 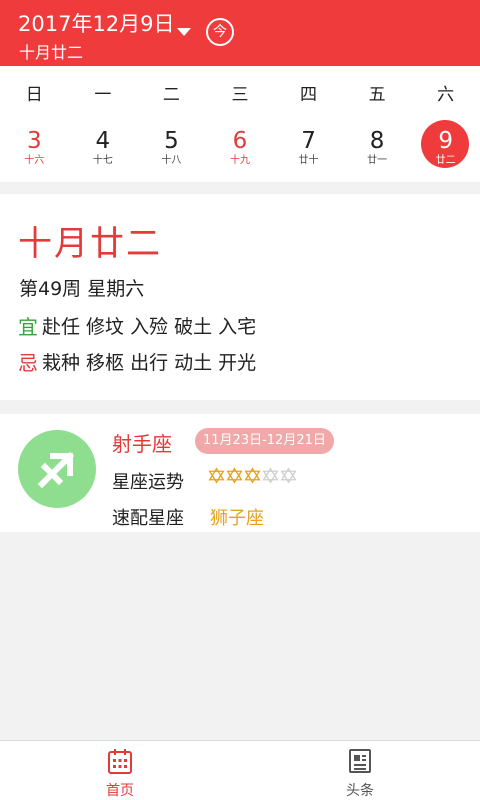 What do you see at coordinates (184, 32) in the screenshot?
I see `chevron-down-icon` at bounding box center [184, 32].